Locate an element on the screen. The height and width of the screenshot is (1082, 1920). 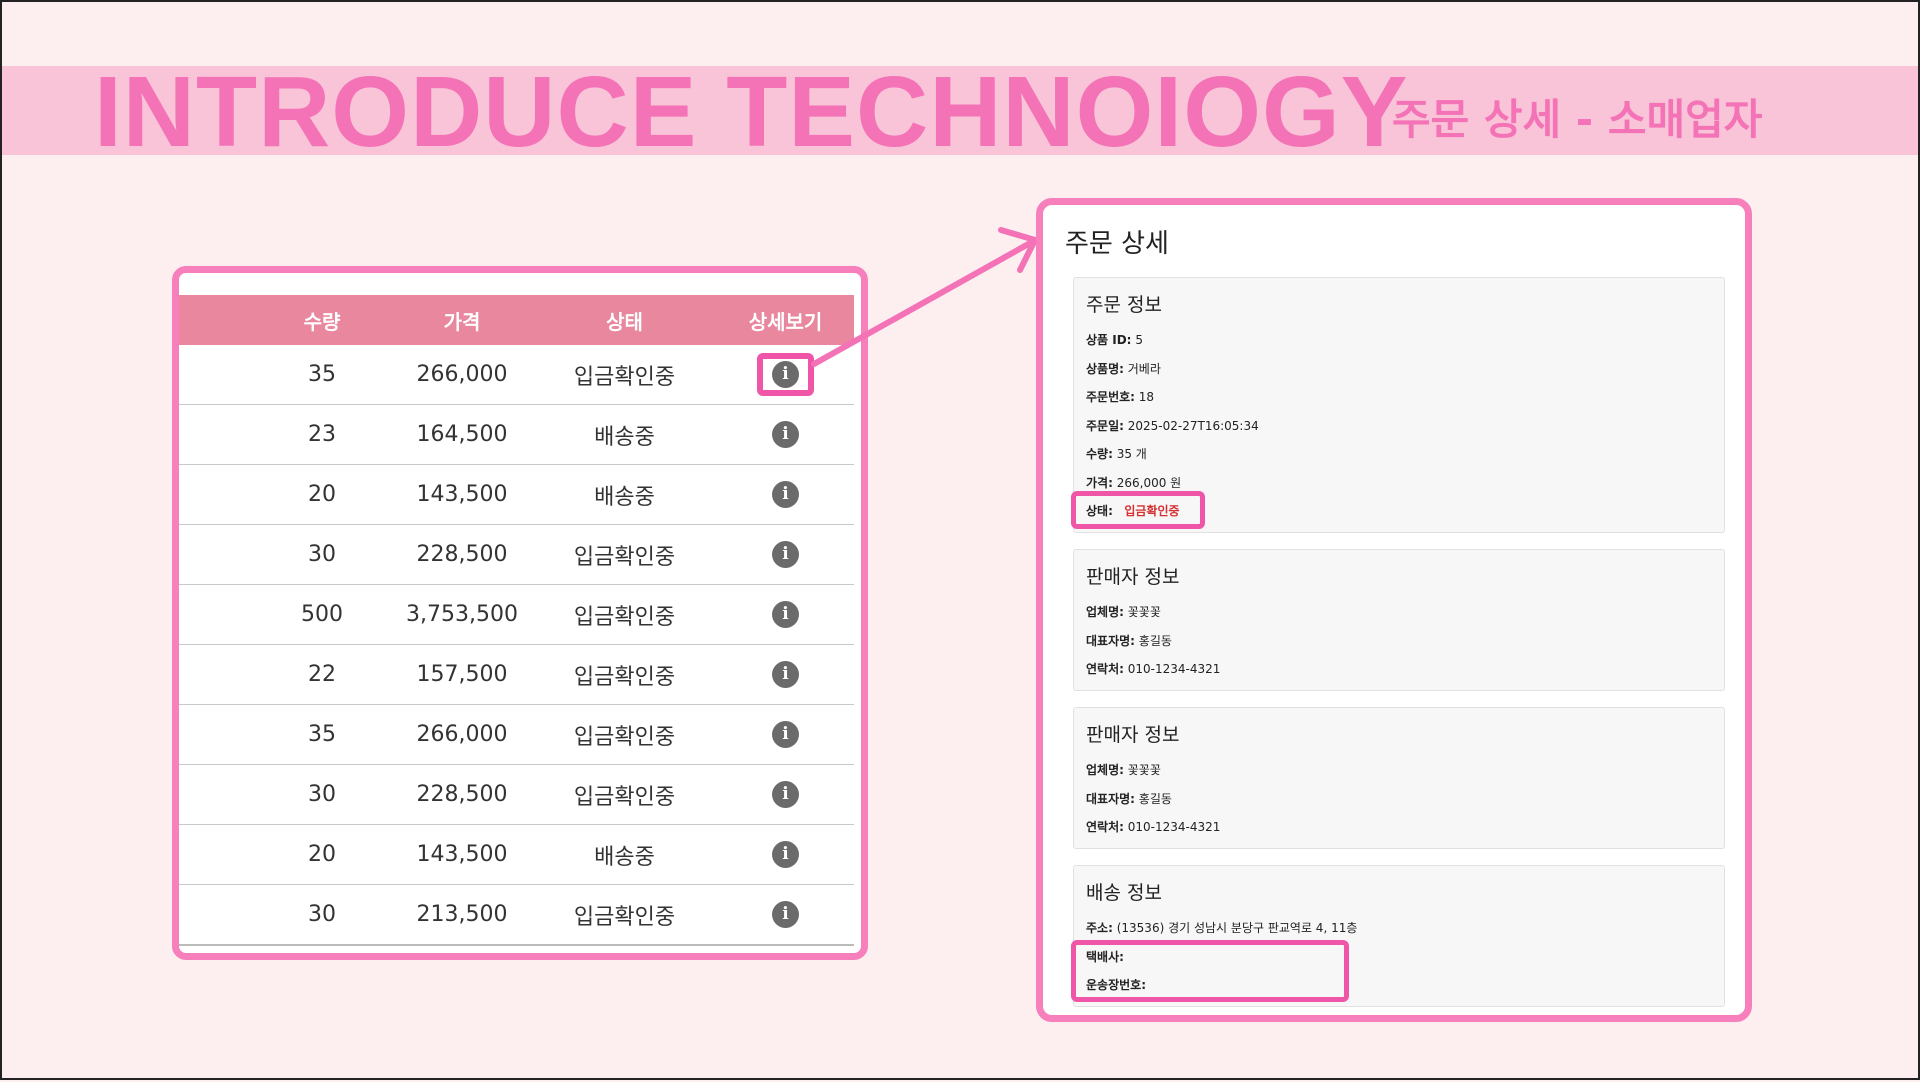
address-row: 주소: (13536) 경기 성남시 분당구 판교역로 4, 11층 is located at coordinates (1222, 928).